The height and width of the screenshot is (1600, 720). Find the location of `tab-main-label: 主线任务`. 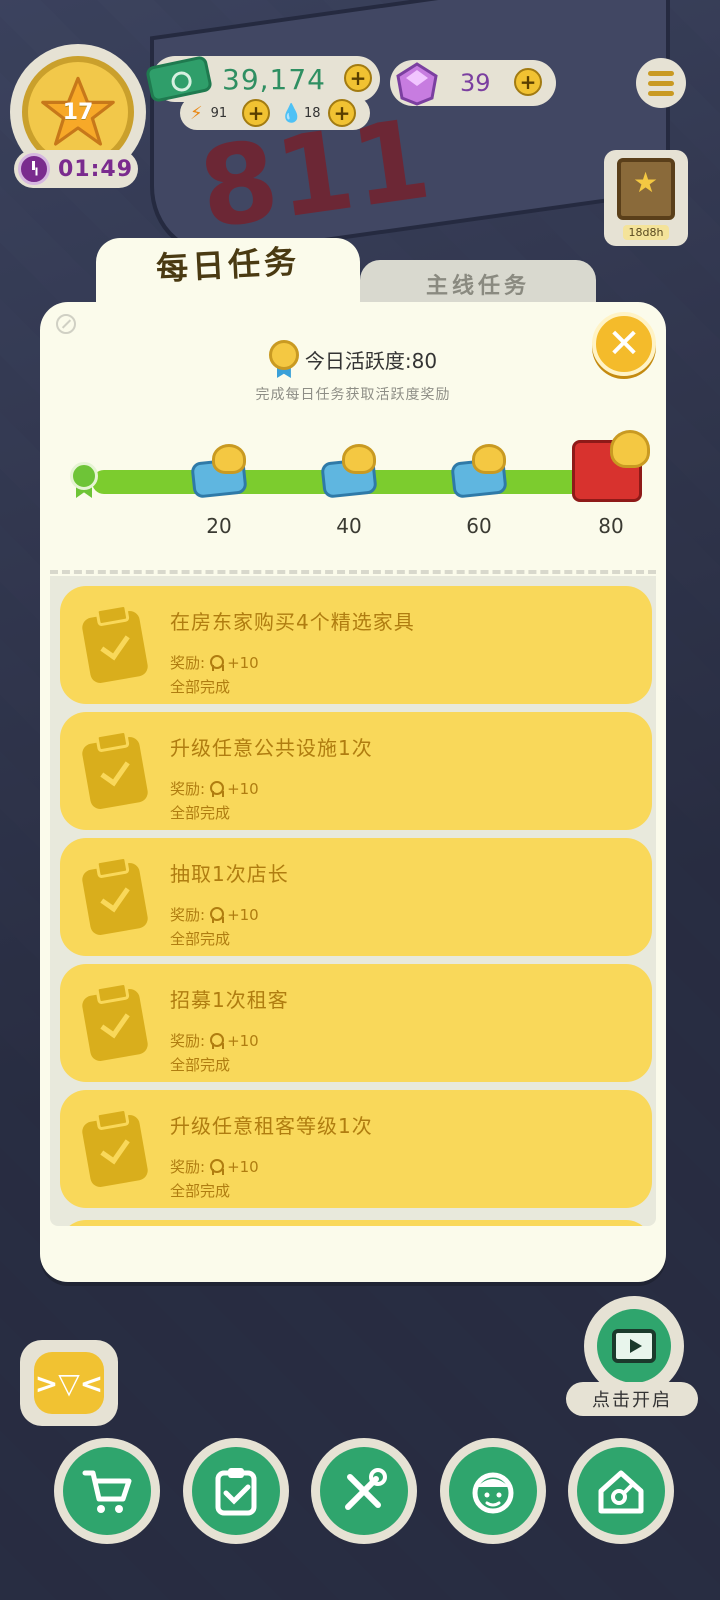

tab-main-label: 主线任务 is located at coordinates (477, 286).